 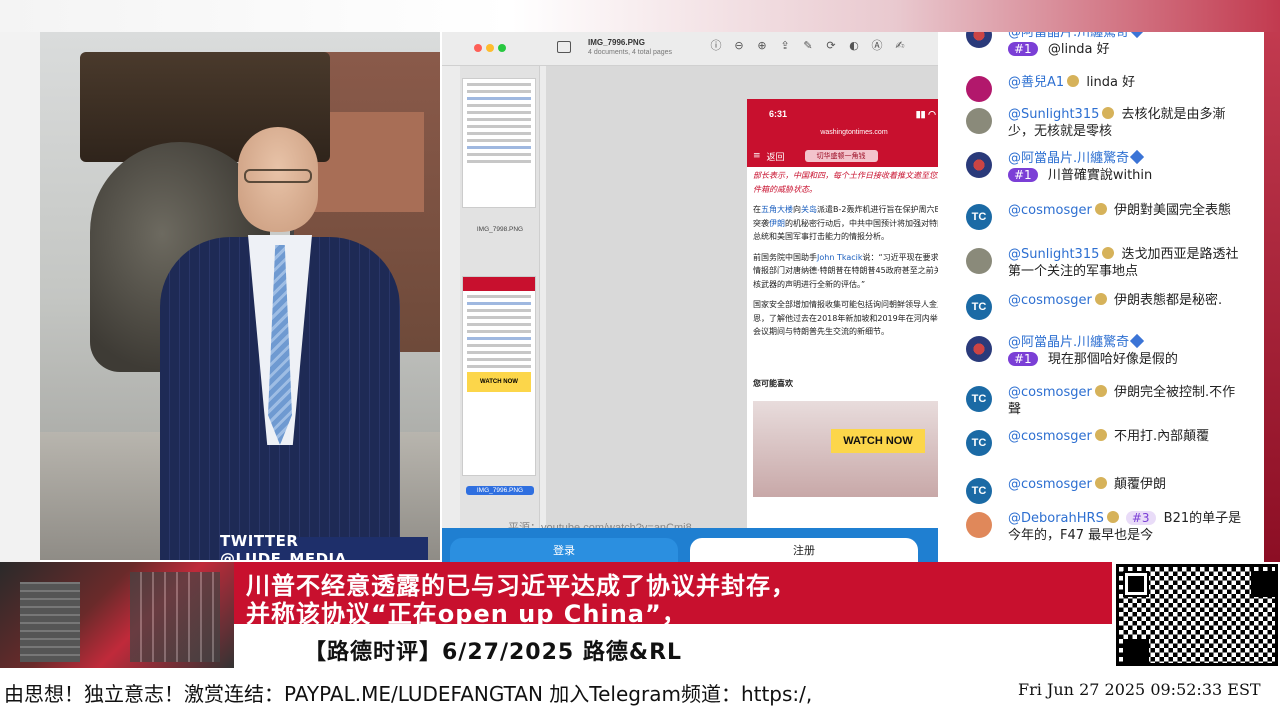 What do you see at coordinates (778, 114) in the screenshot?
I see `phone-time: 6:31` at bounding box center [778, 114].